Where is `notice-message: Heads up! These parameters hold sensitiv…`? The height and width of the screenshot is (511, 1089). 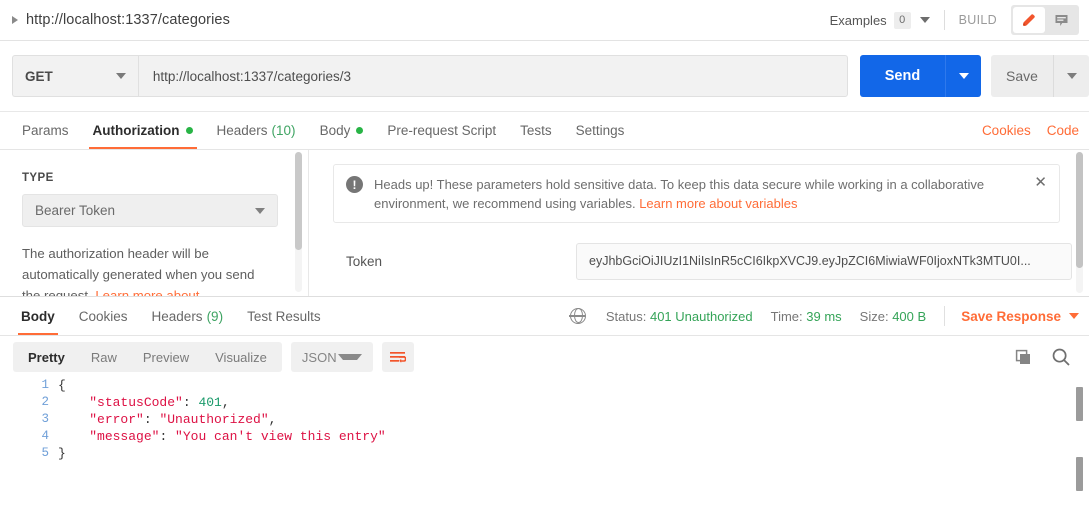
notice-message: Heads up! These parameters hold sensitiv… is located at coordinates (696, 193).